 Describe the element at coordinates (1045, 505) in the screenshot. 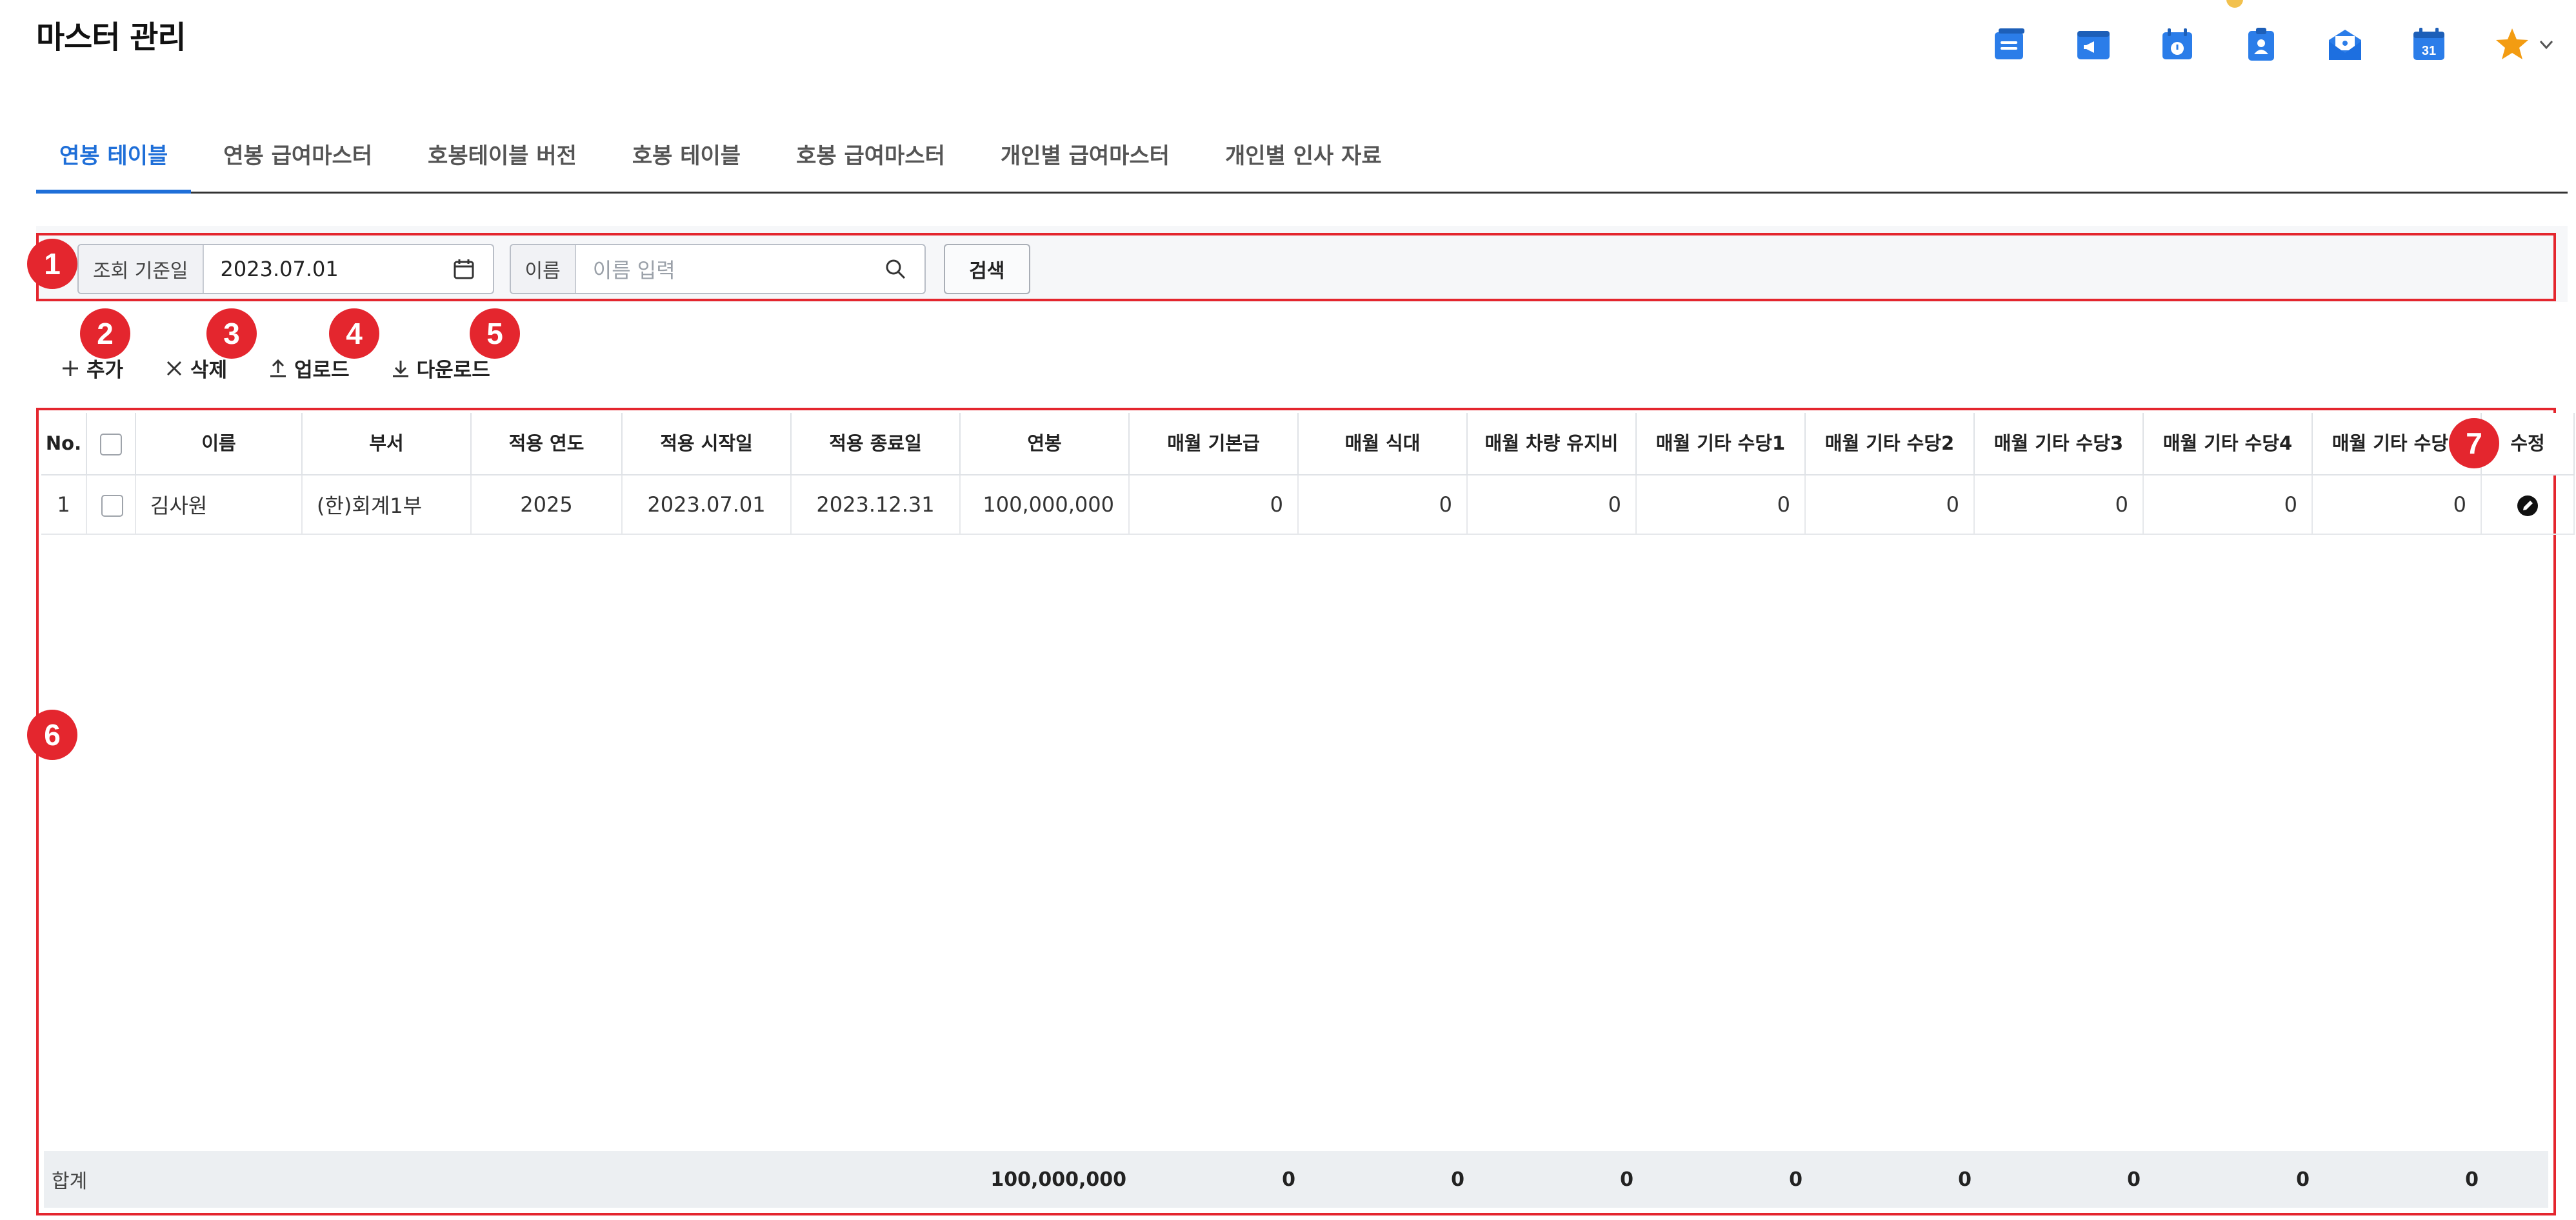

I see `annual-salary-cell: 100,000,000` at that location.